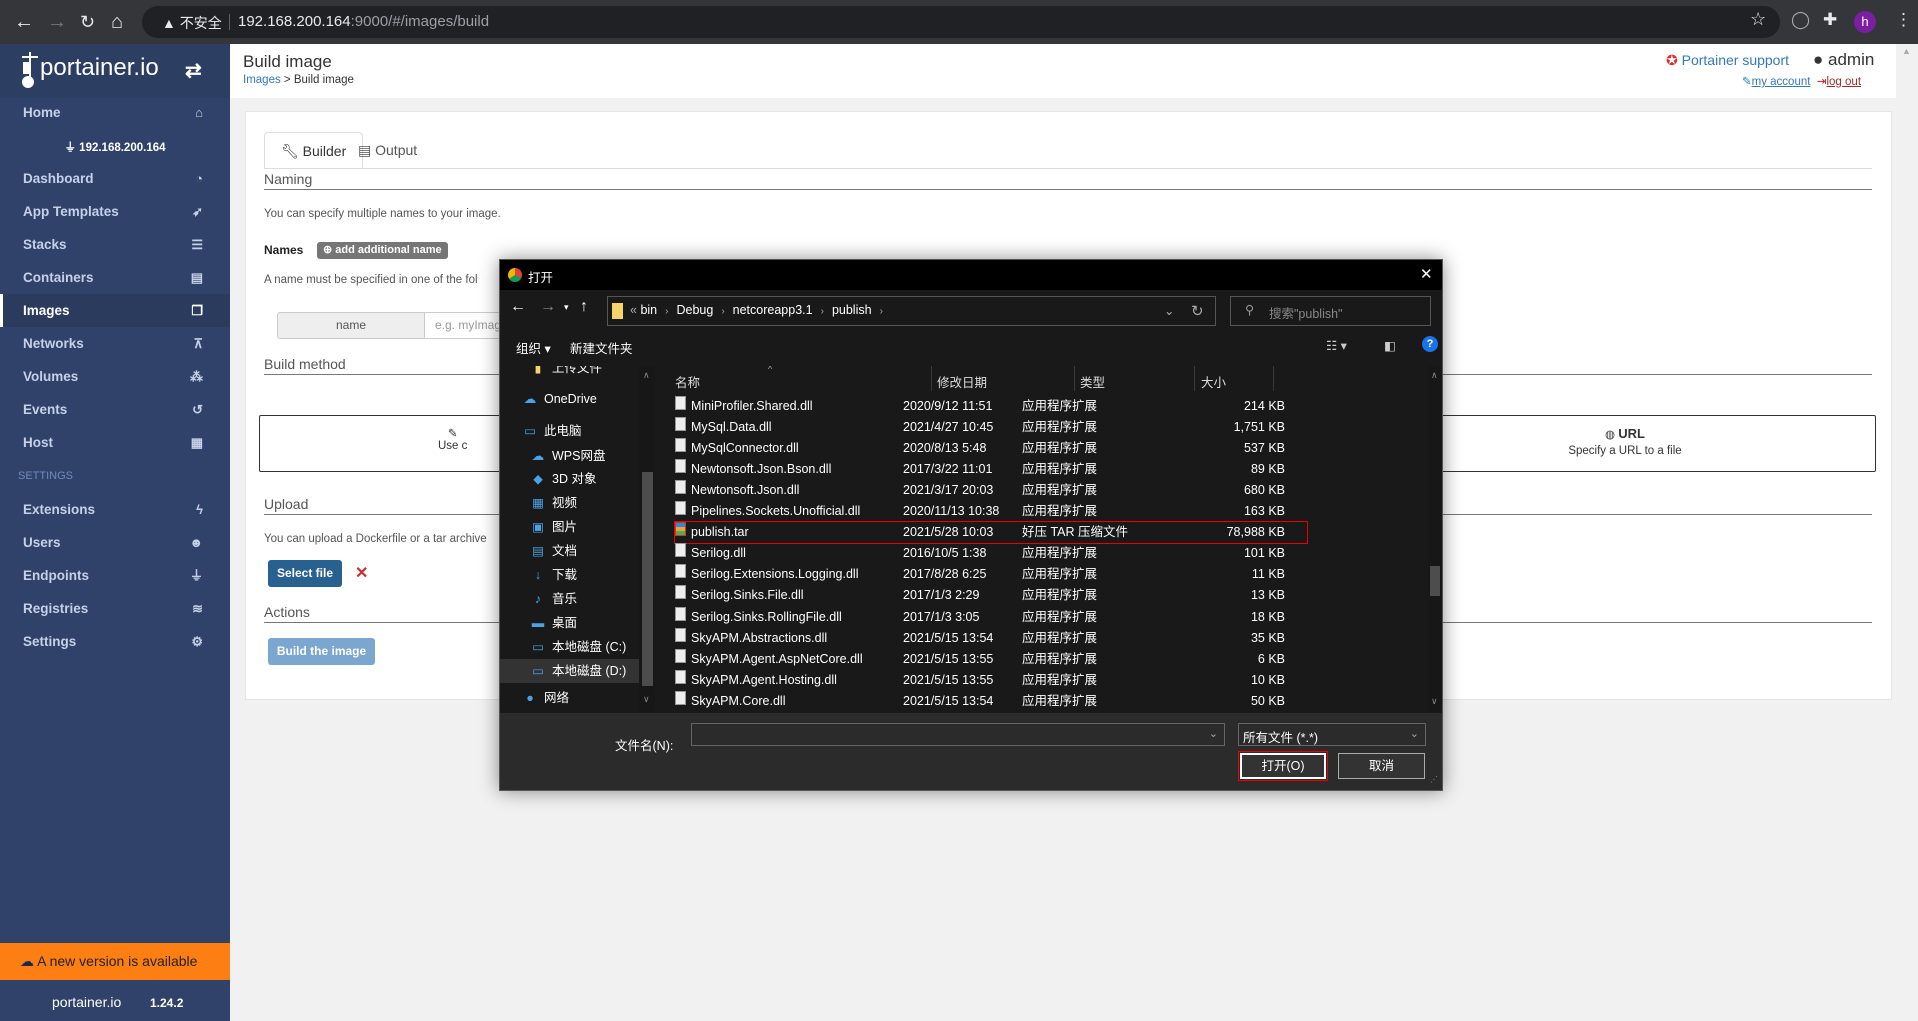  What do you see at coordinates (1903, 20) in the screenshot?
I see `menu-kebab-icon: ⋮` at bounding box center [1903, 20].